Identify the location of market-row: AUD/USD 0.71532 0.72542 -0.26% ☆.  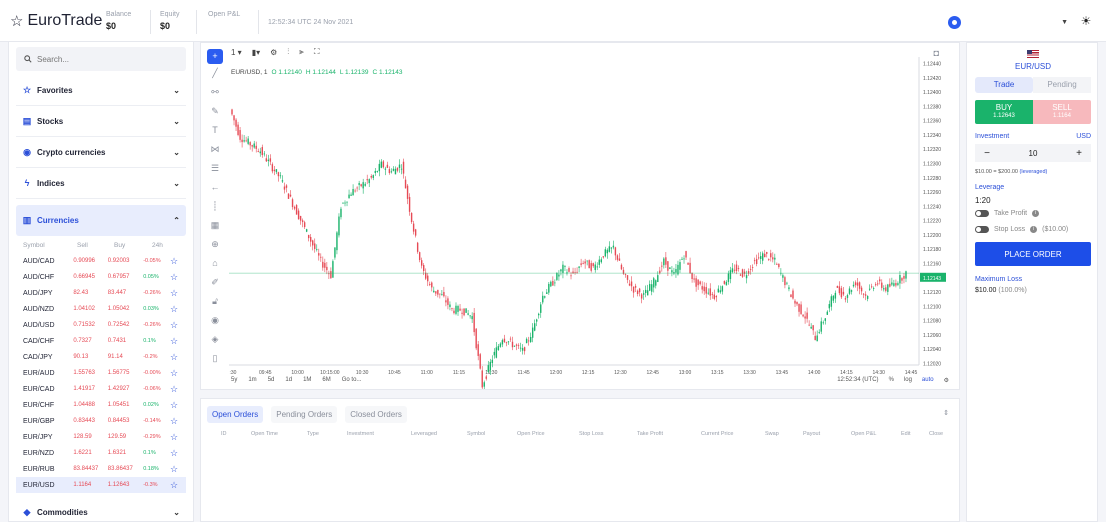
(101, 325).